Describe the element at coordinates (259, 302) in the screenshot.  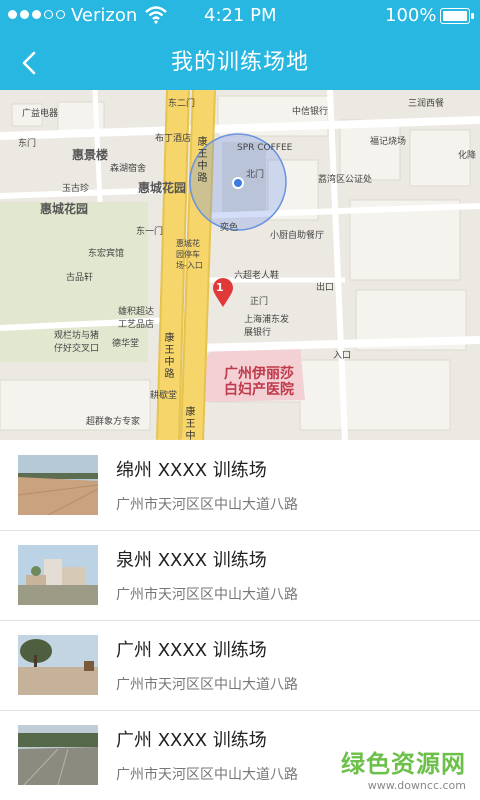
I see `map-label: 正门` at that location.